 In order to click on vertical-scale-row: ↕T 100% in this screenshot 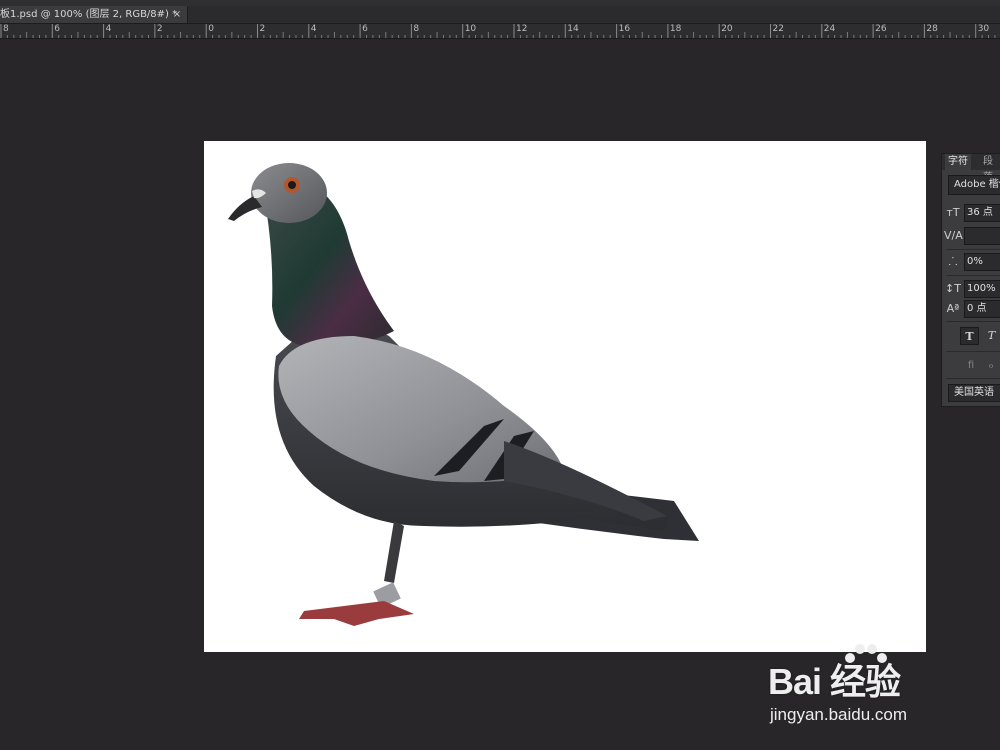, I will do `click(971, 289)`.